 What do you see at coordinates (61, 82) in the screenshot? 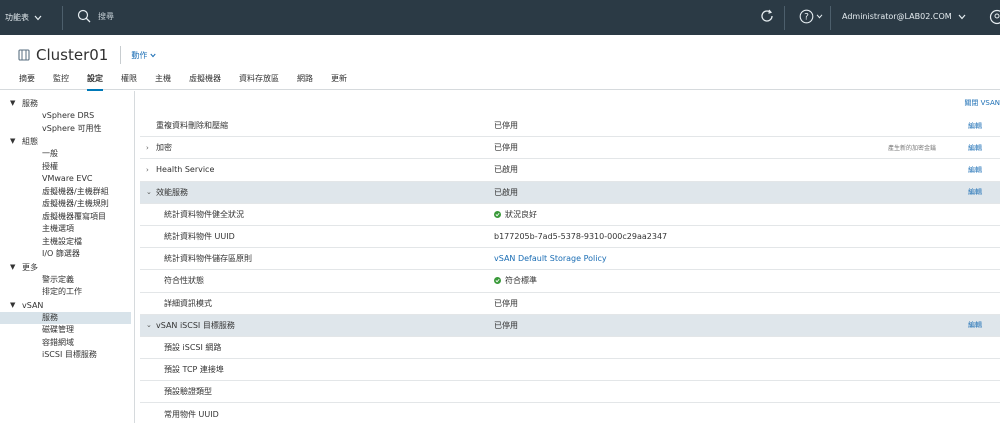
I see `tab-monitor: 監控` at bounding box center [61, 82].